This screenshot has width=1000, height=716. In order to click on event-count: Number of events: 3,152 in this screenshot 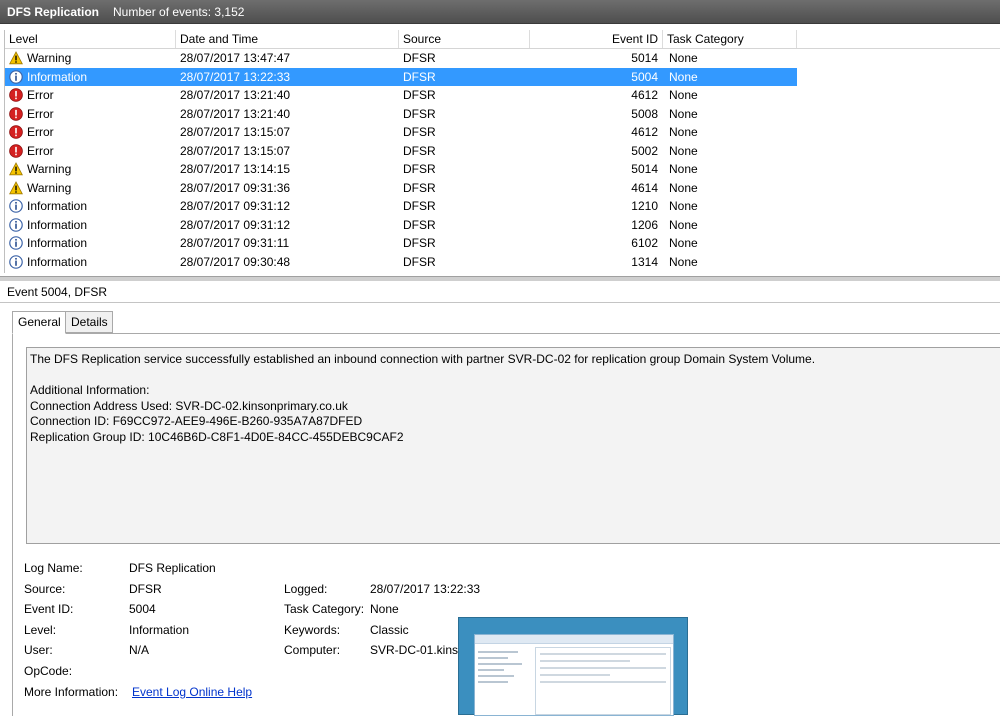, I will do `click(179, 11)`.